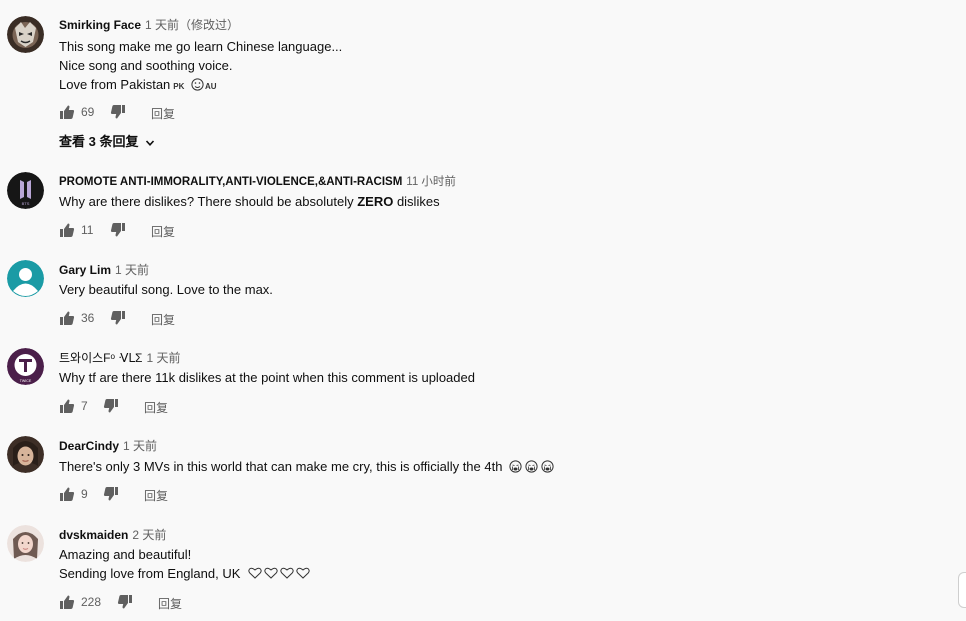  I want to click on view-replies-button: 查看 3 条回复, so click(107, 140).